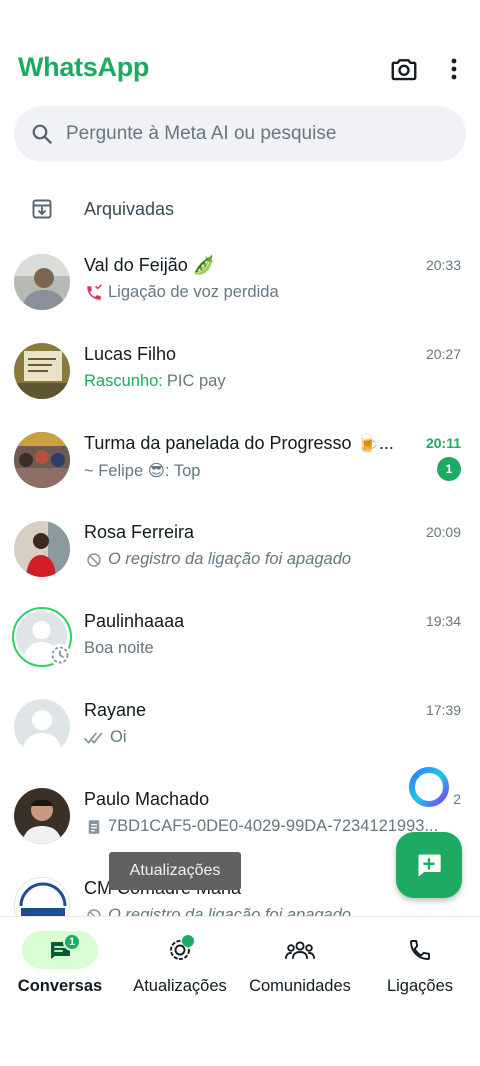  Describe the element at coordinates (118, 737) in the screenshot. I see `chat-preview-text: Oi` at that location.